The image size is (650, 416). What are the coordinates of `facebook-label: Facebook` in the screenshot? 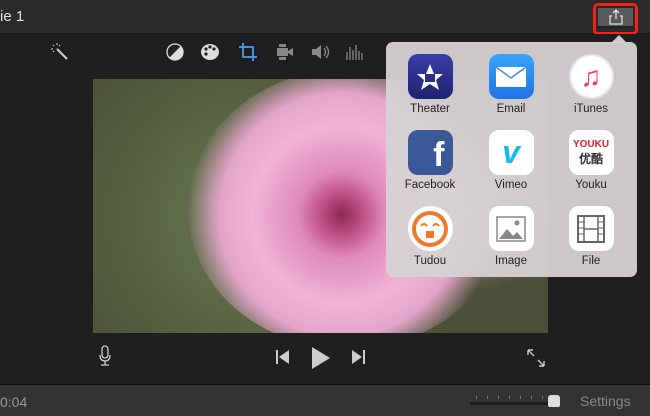 It's located at (430, 185).